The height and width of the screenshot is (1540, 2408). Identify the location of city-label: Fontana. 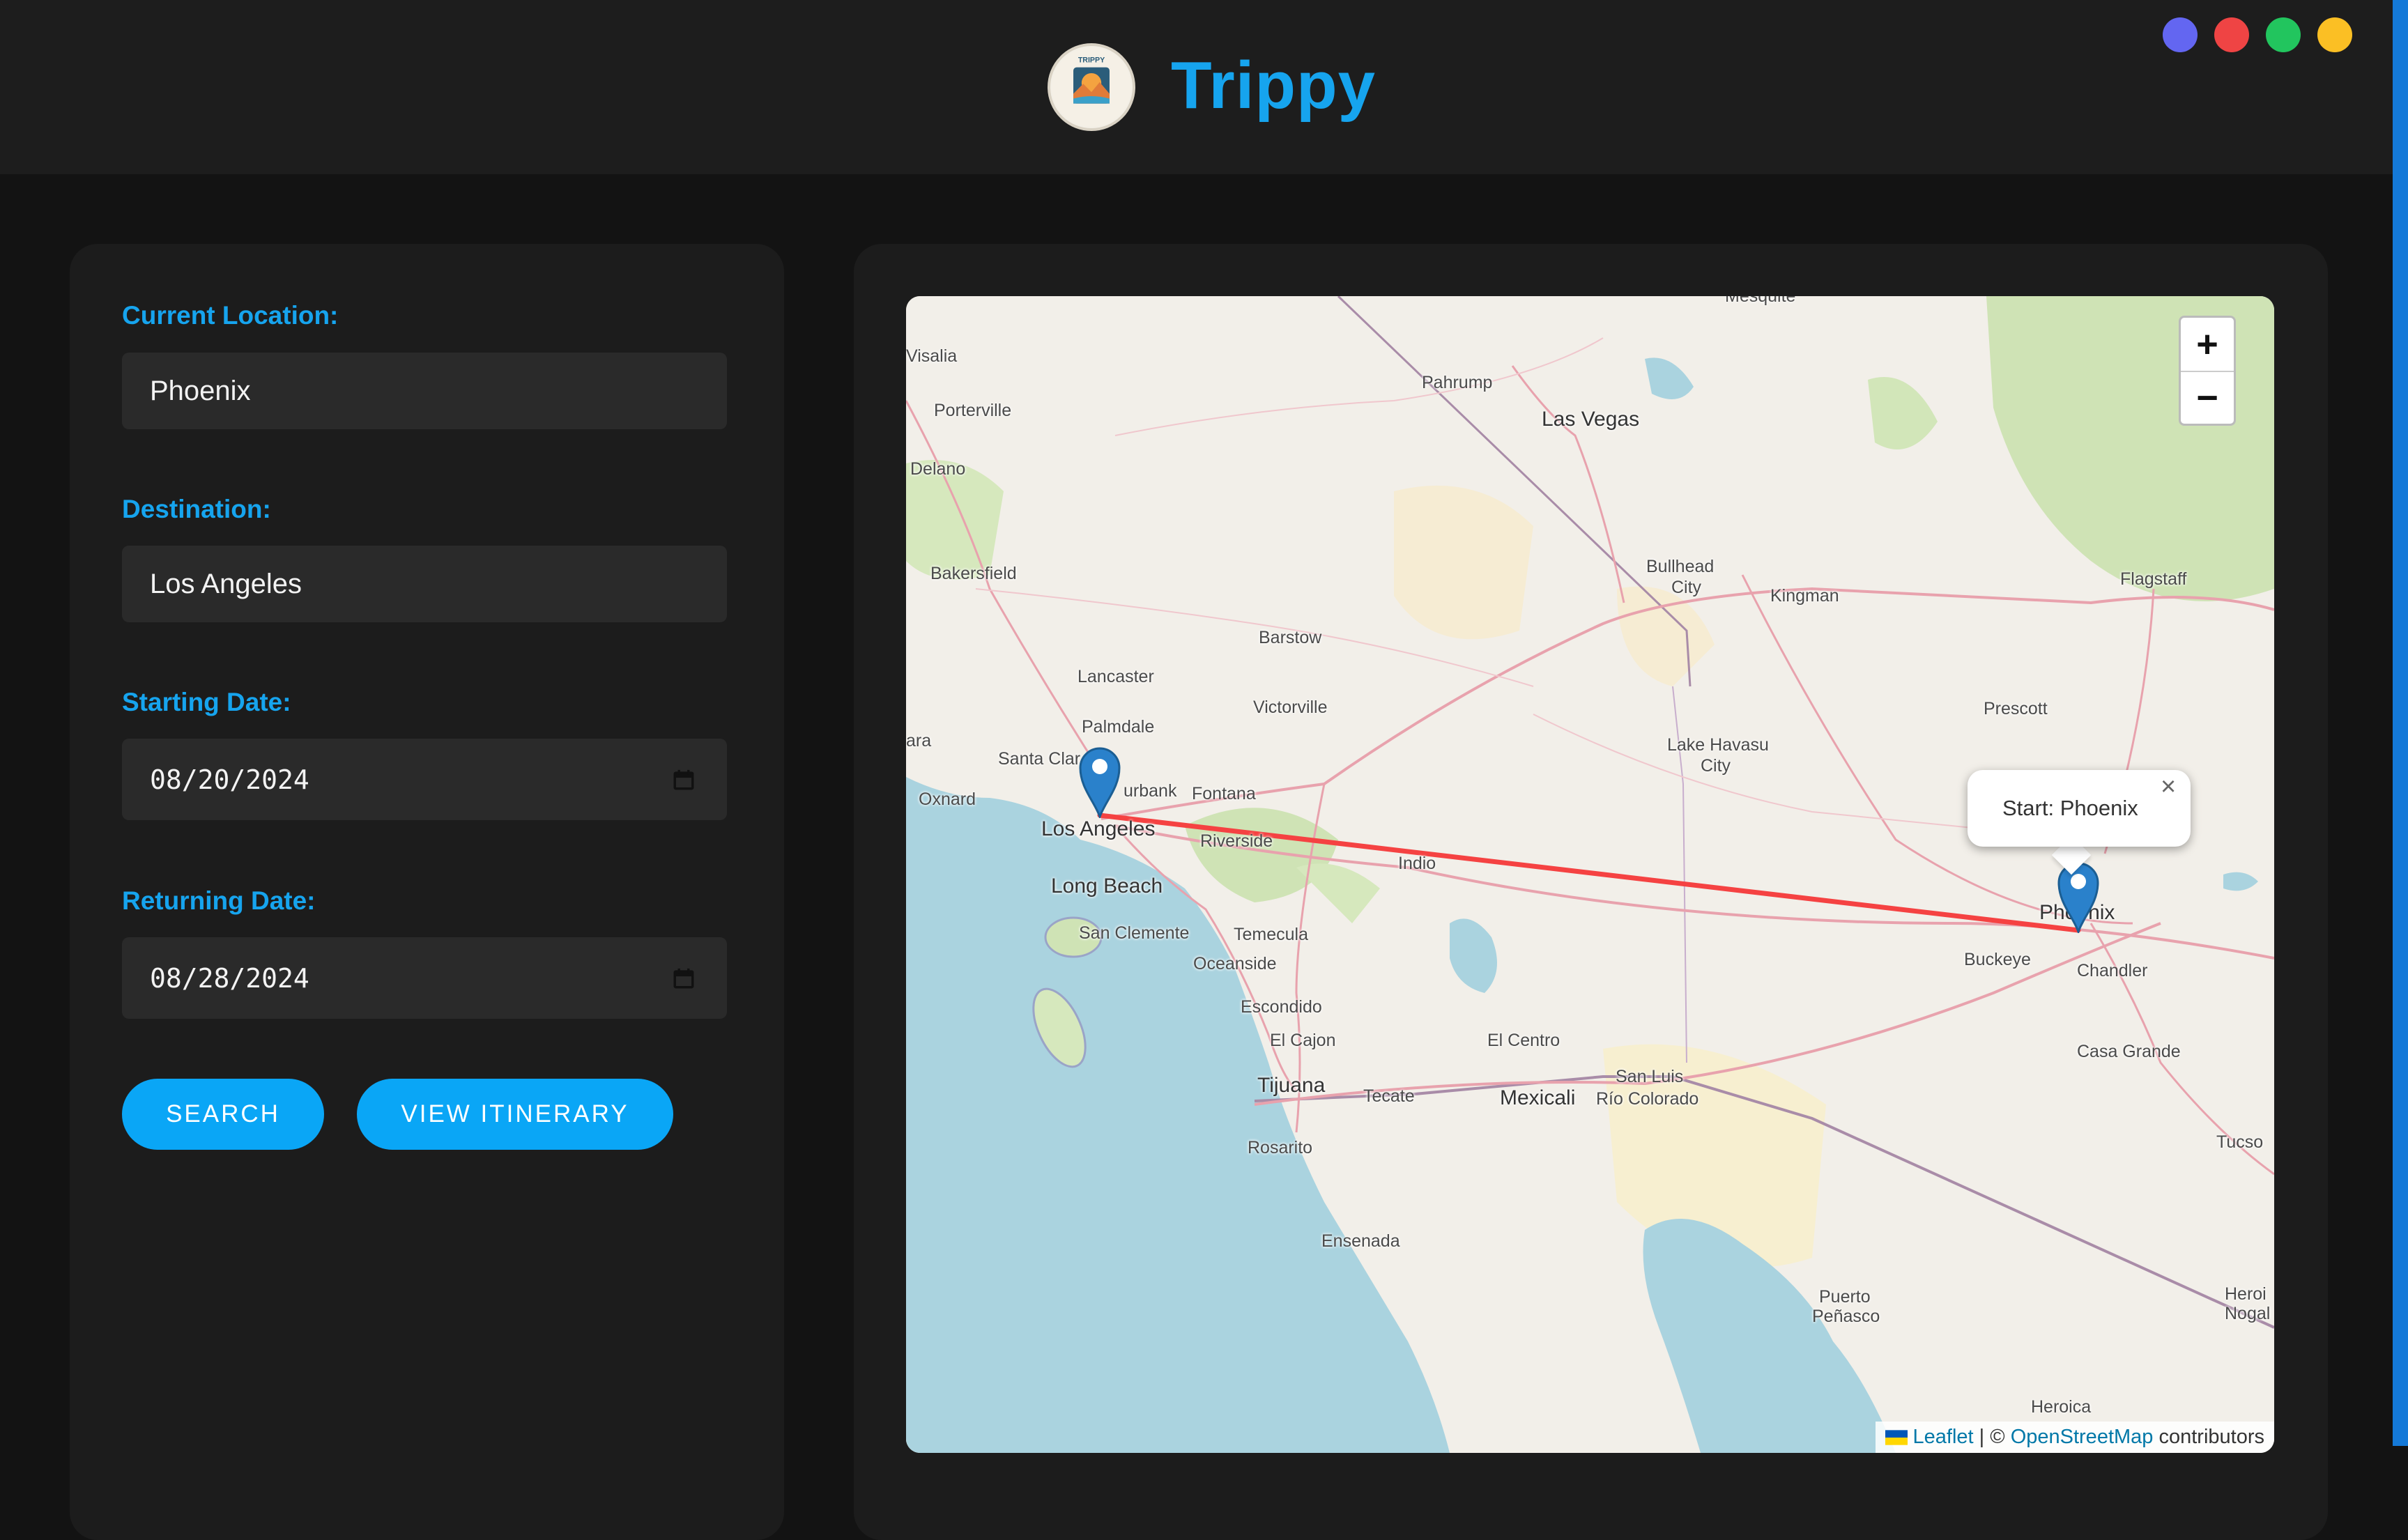
(1224, 793).